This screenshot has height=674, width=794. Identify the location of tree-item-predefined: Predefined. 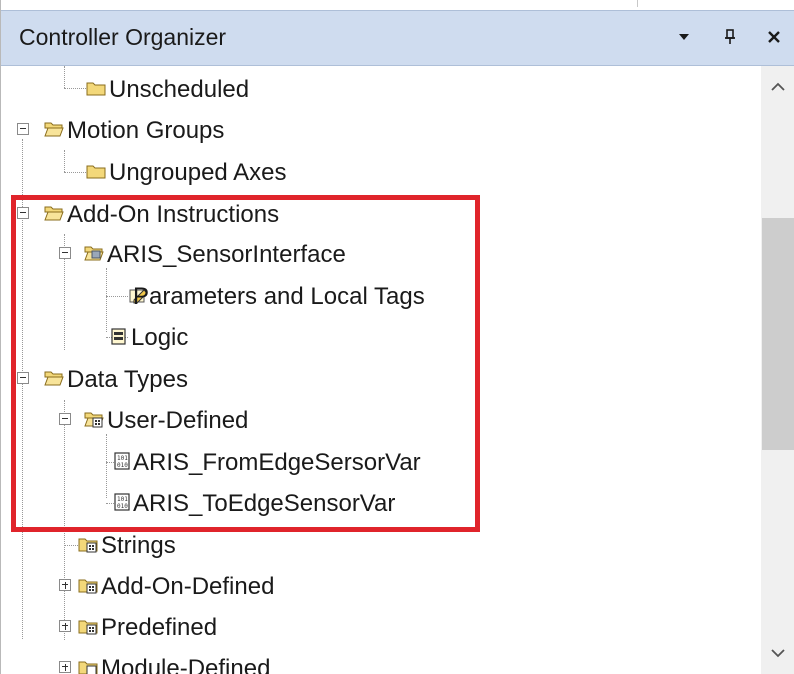
(209, 627).